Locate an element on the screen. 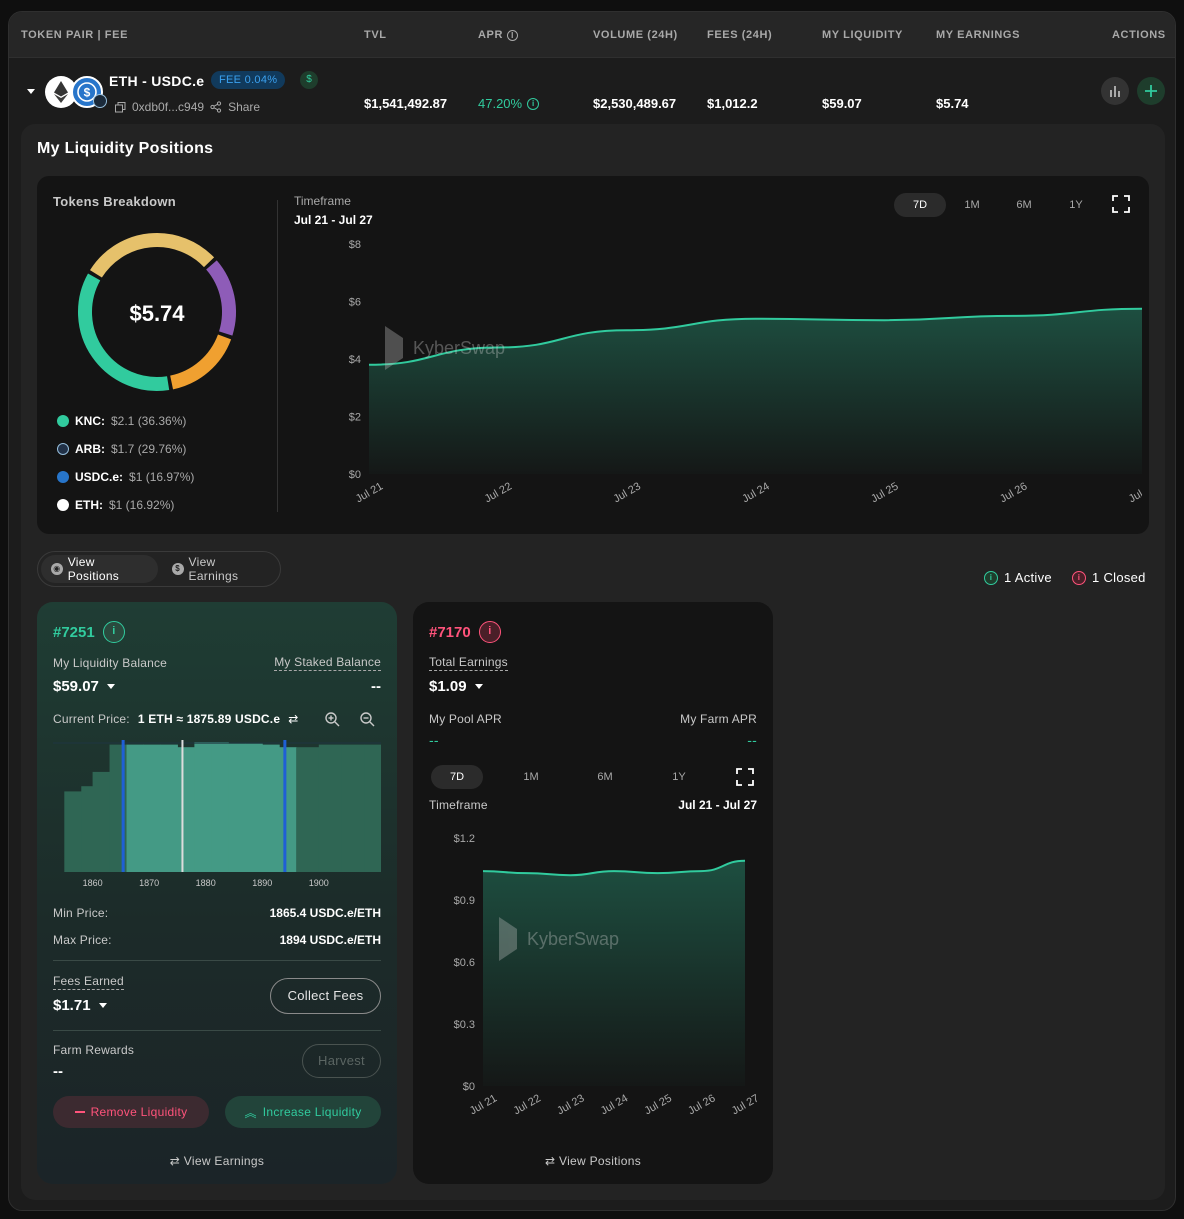  total-earnings-value: $1.09 is located at coordinates (456, 686).